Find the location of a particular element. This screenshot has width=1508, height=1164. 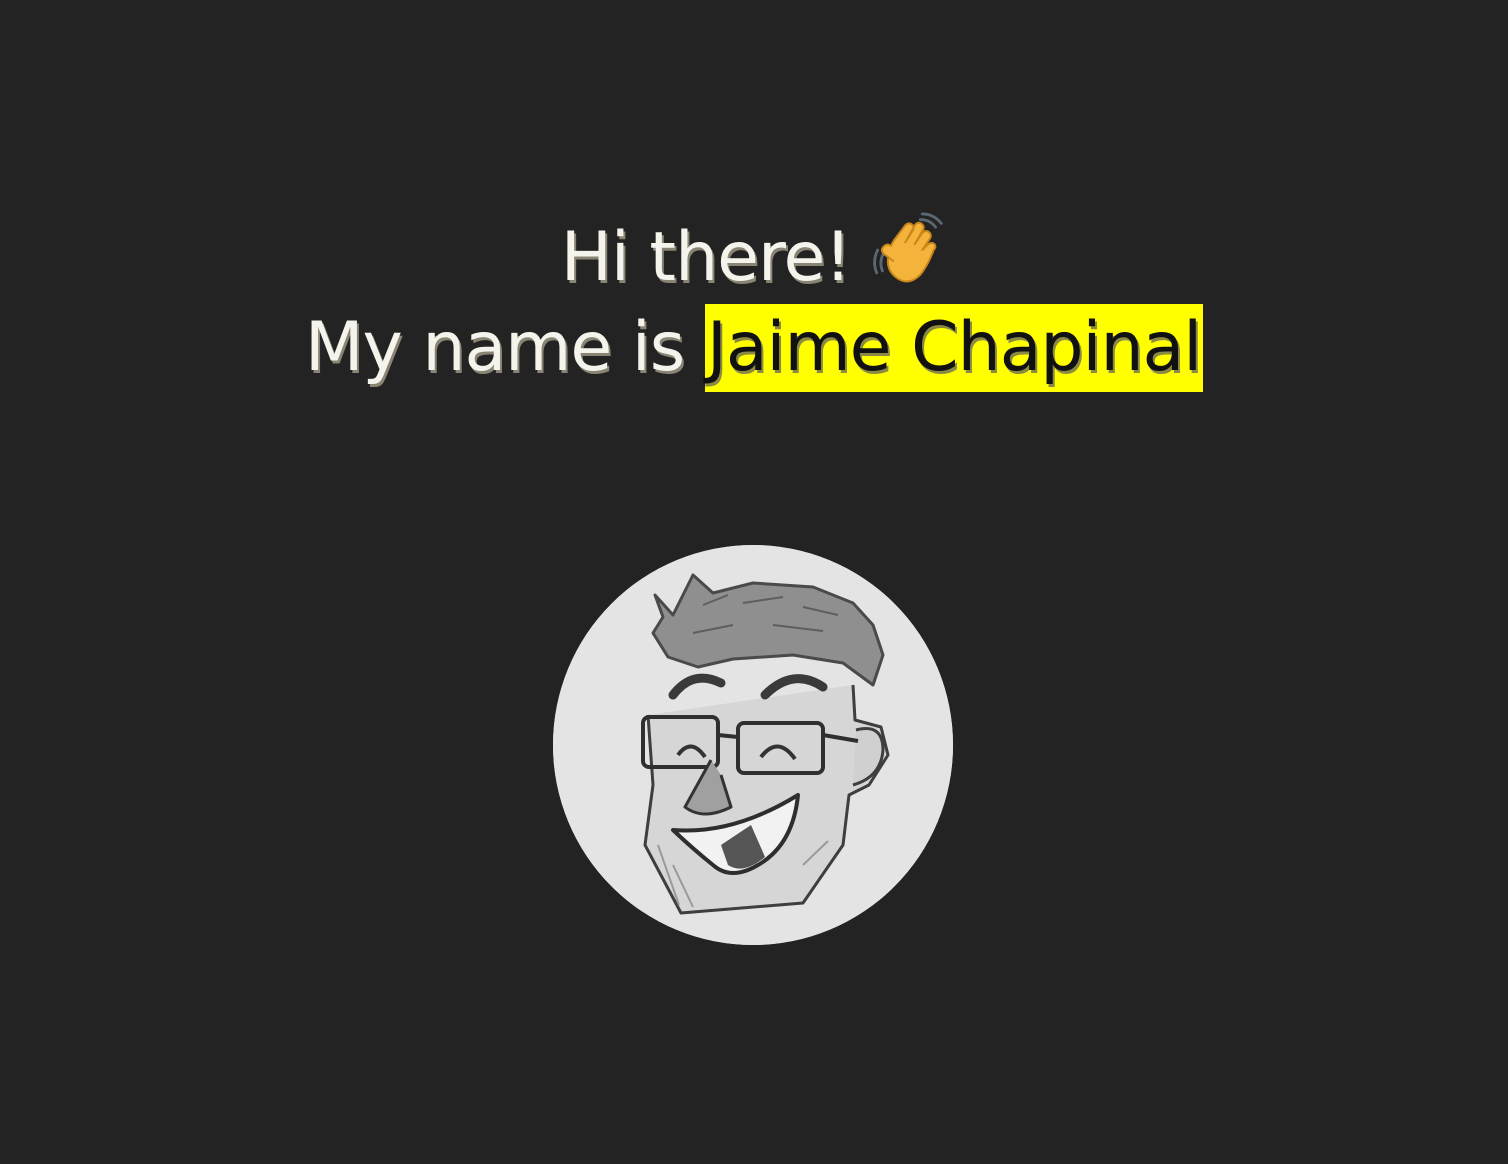

name-highlight: Jaime Chapinal is located at coordinates (954, 348).